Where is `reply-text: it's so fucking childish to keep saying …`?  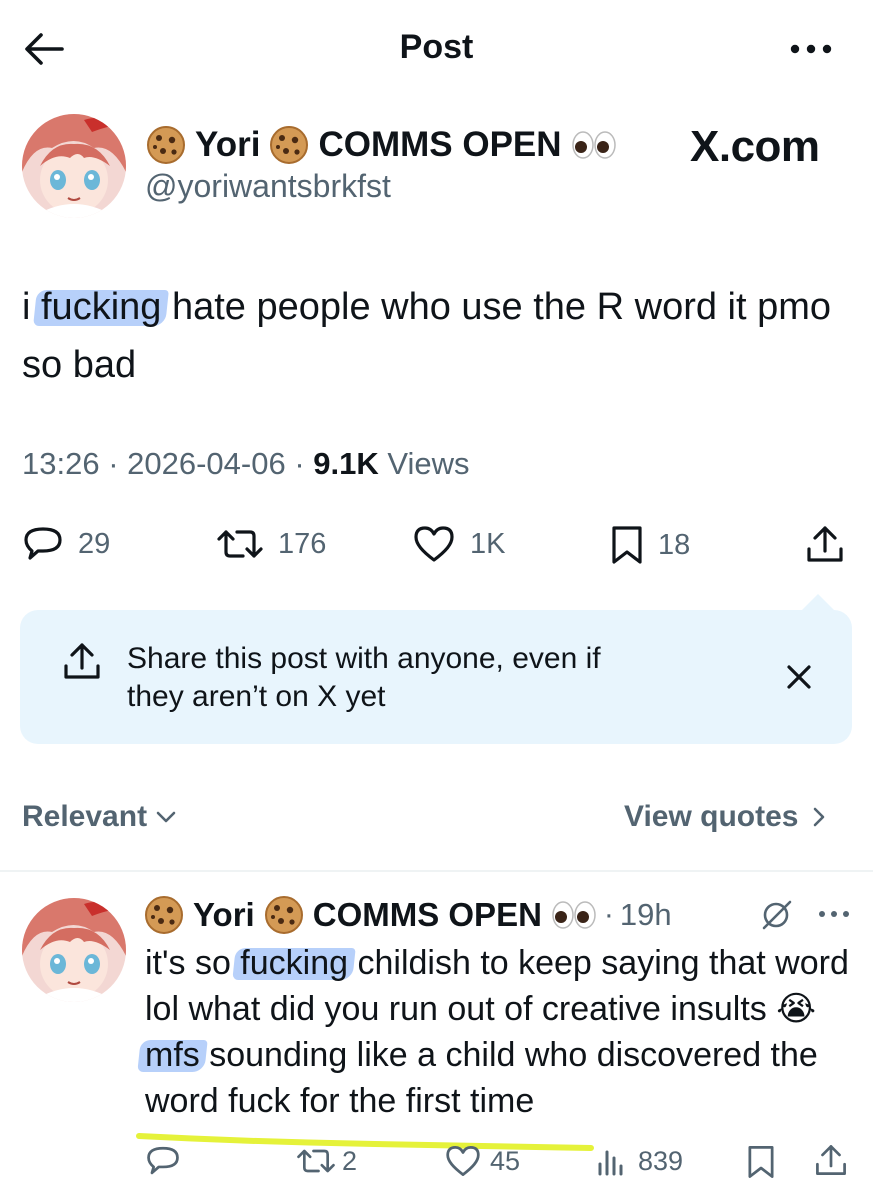
reply-text: it's so fucking childish to keep saying … is located at coordinates (505, 1032).